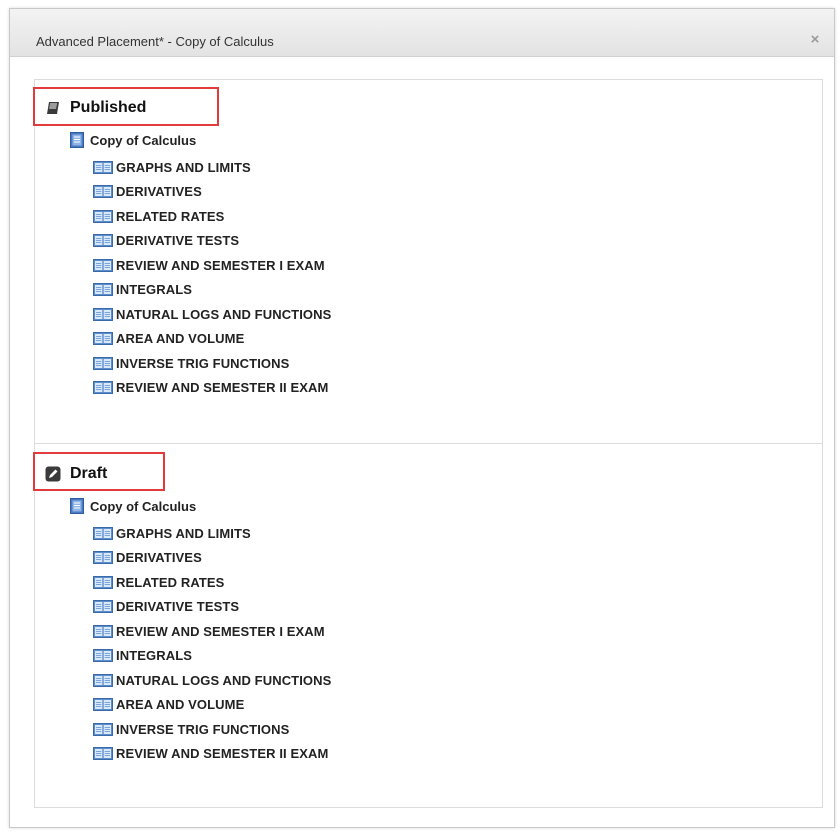 The width and height of the screenshot is (840, 833). I want to click on dialog-titlebar: Advanced Placement* - Copy of Calculus ×, so click(422, 33).